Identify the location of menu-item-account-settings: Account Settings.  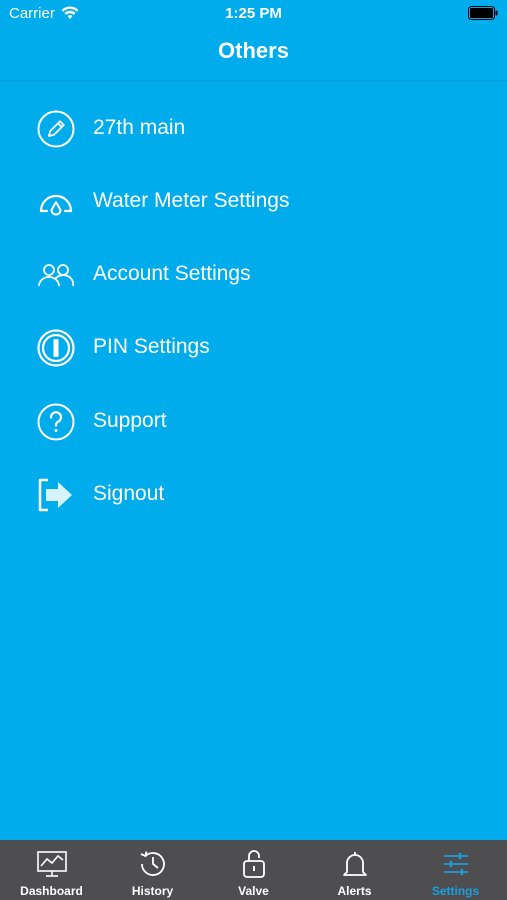
(253, 274).